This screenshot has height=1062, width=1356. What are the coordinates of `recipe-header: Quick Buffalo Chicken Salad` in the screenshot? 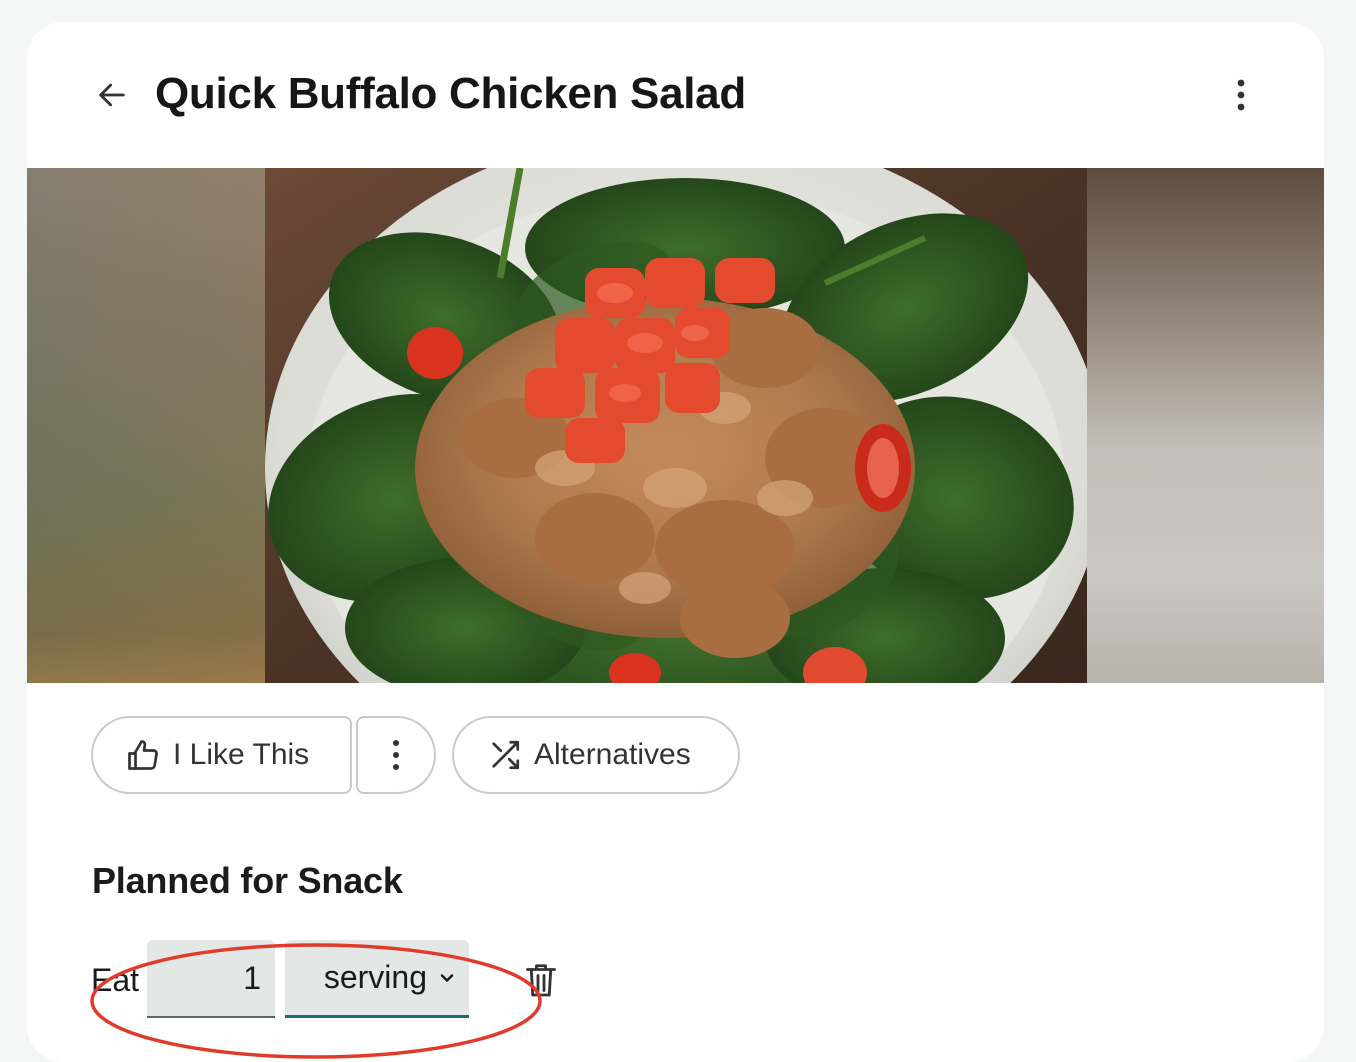 It's located at (675, 95).